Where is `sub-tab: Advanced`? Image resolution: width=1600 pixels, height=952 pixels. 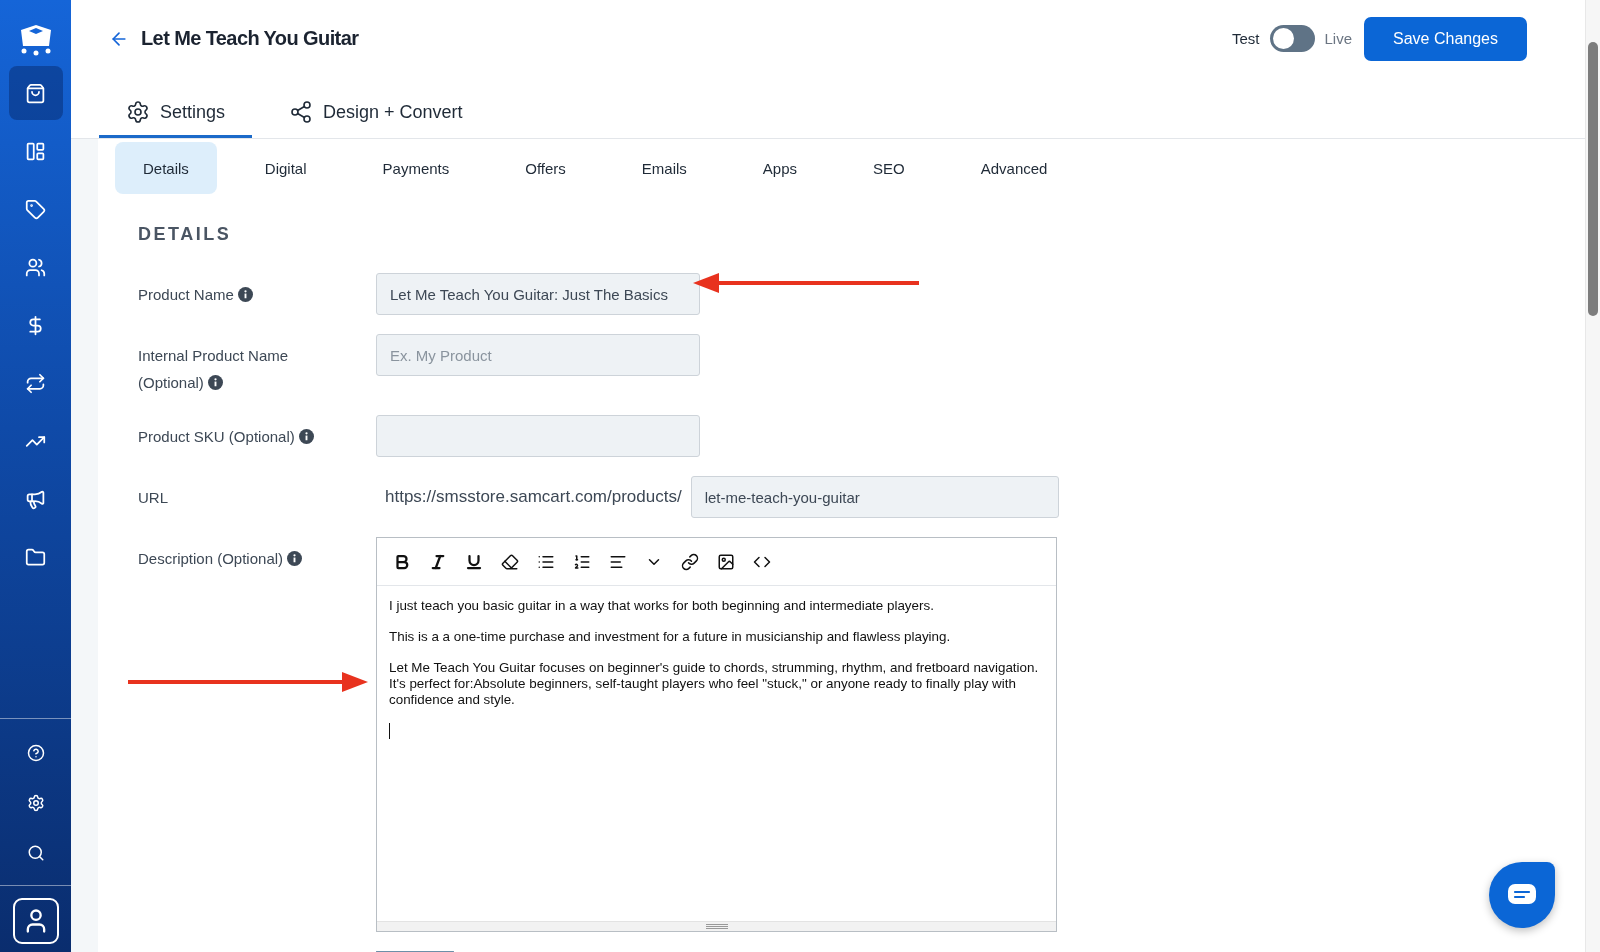 sub-tab: Advanced is located at coordinates (1014, 168).